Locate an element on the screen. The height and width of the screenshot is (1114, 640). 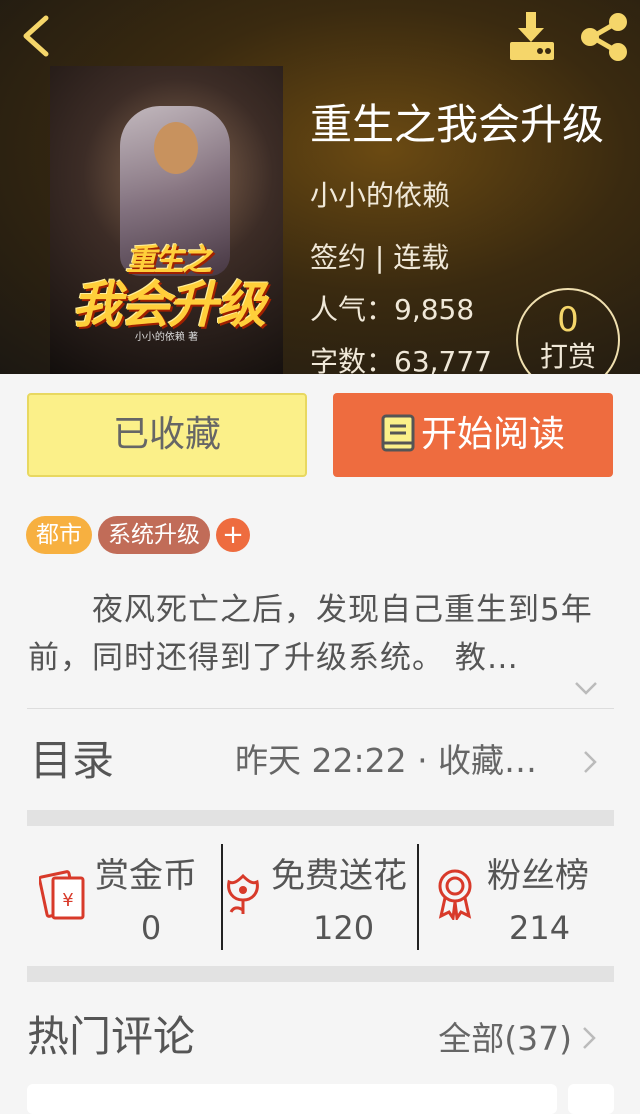
cover-title: 重生之 我会升级 is located at coordinates (168, 288).